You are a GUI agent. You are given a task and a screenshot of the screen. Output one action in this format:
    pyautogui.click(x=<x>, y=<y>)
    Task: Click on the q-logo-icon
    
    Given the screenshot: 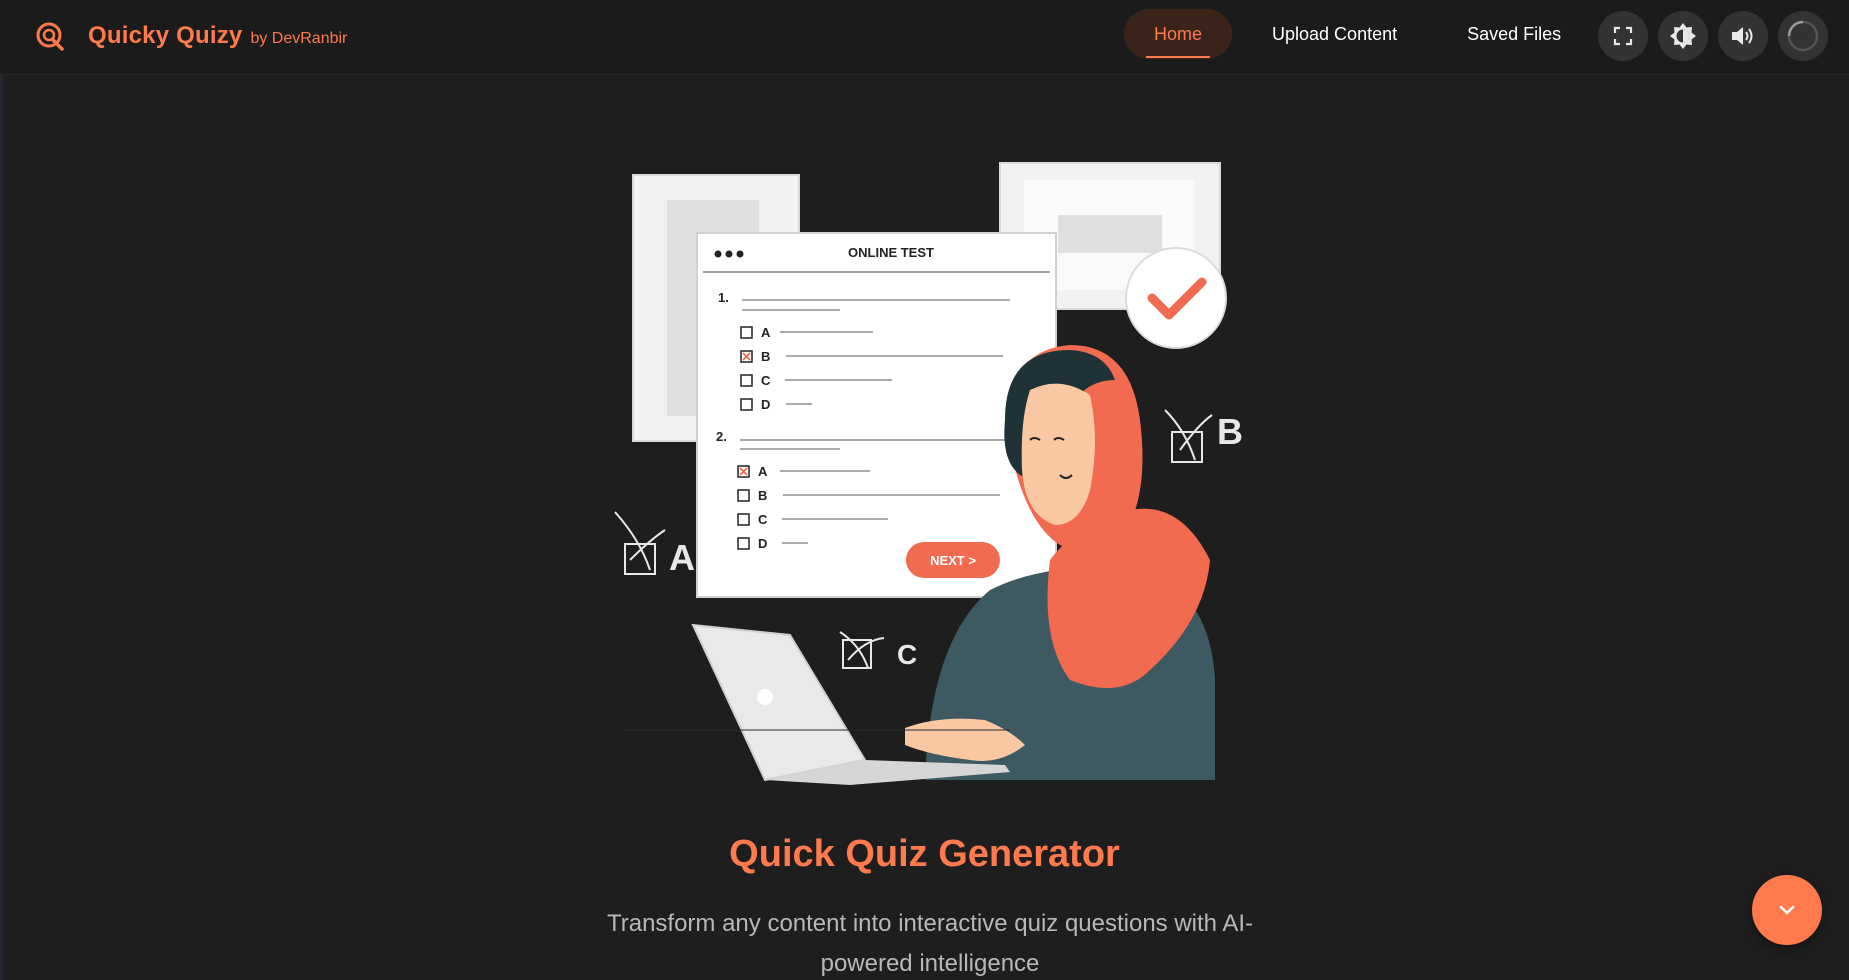 What is the action you would take?
    pyautogui.click(x=50, y=36)
    